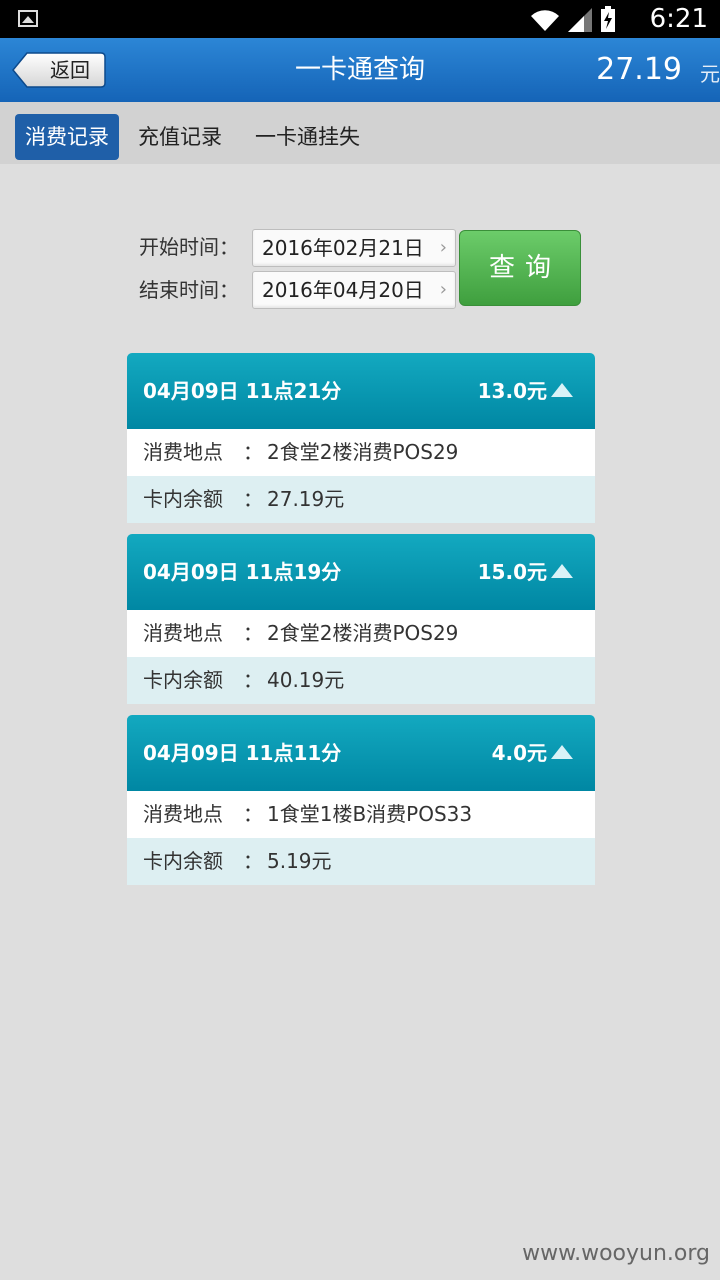 This screenshot has height=1280, width=720. What do you see at coordinates (242, 753) in the screenshot?
I see `record-datetime: 04月09日 11点11分` at bounding box center [242, 753].